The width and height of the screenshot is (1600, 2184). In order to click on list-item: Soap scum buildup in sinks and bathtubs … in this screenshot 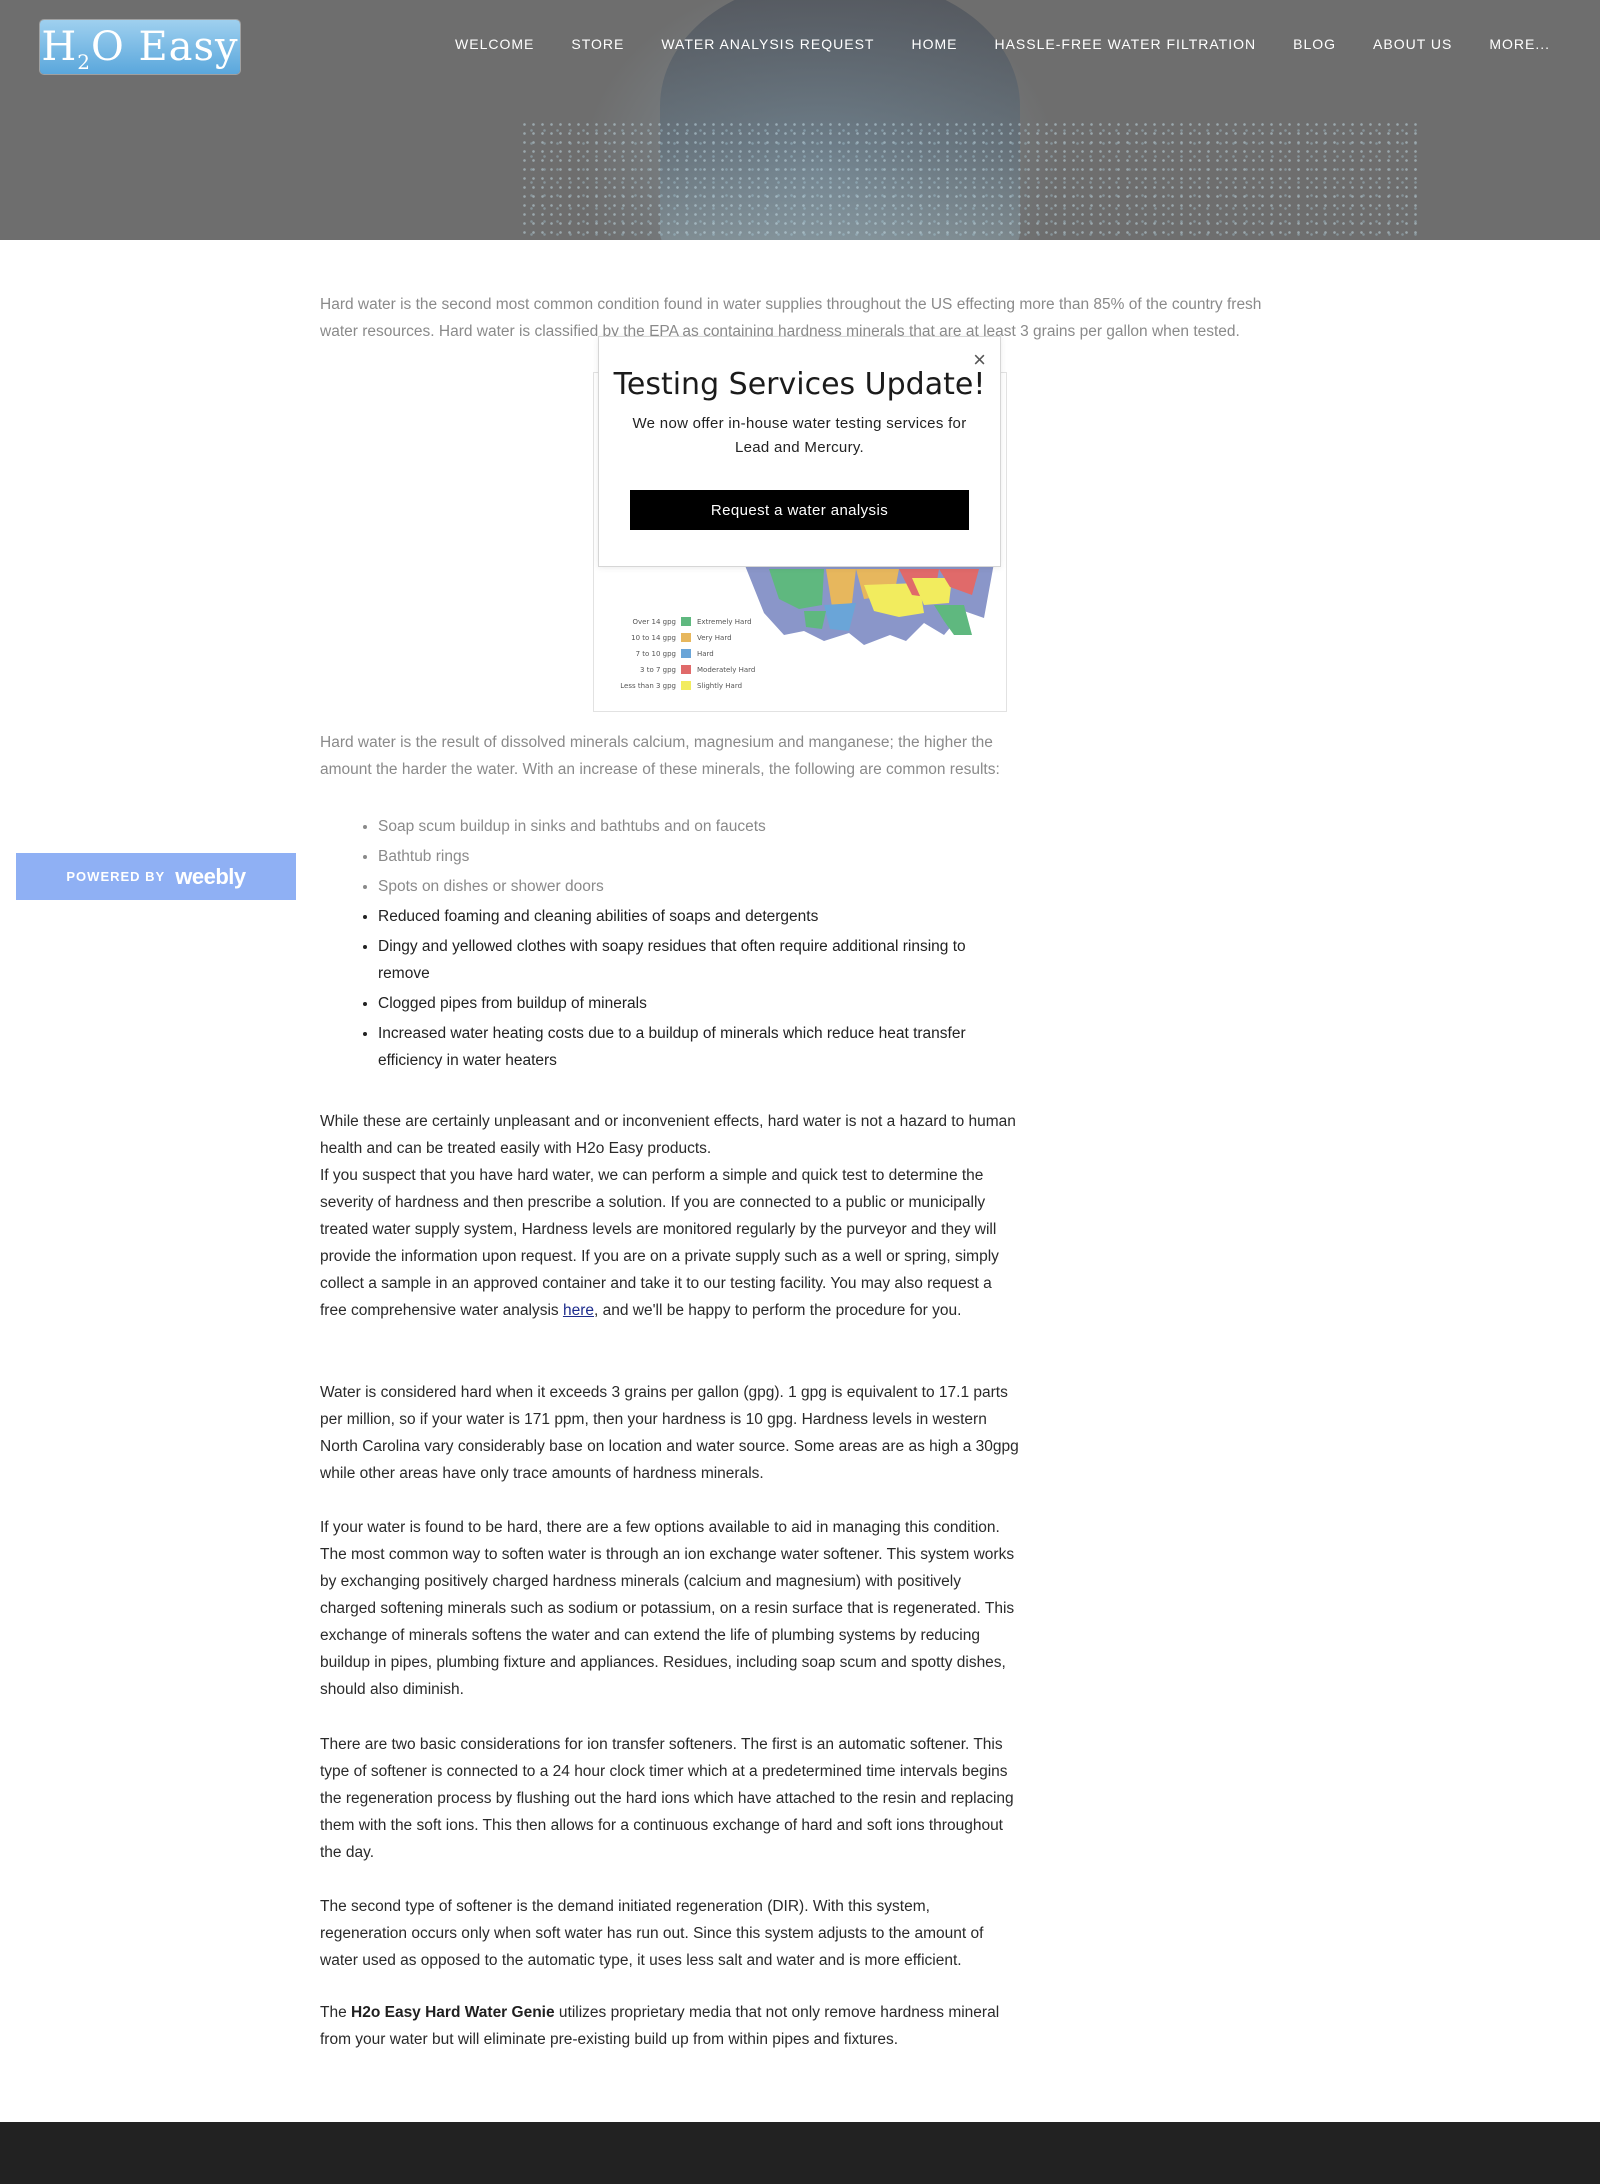, I will do `click(698, 826)`.